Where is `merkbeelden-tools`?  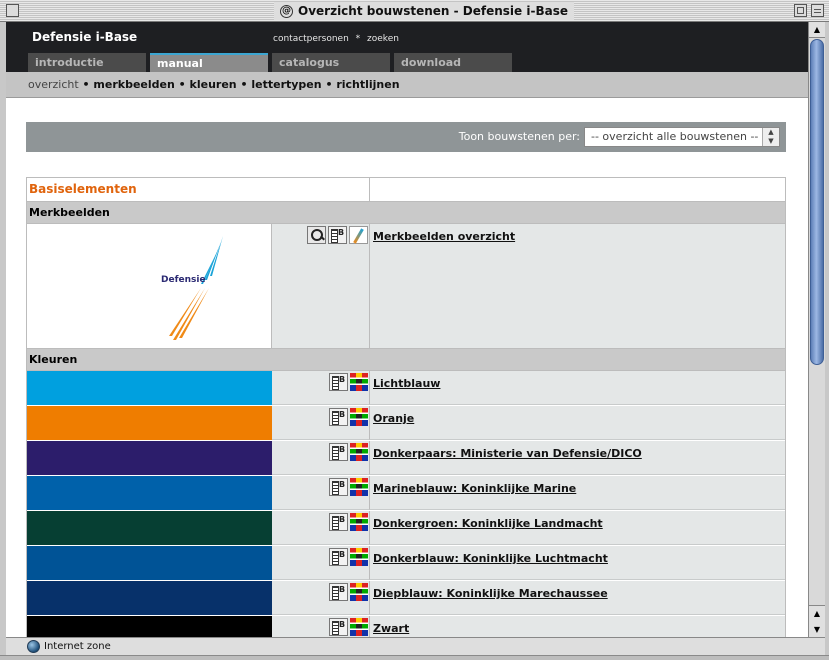
merkbeelden-tools is located at coordinates (321, 286).